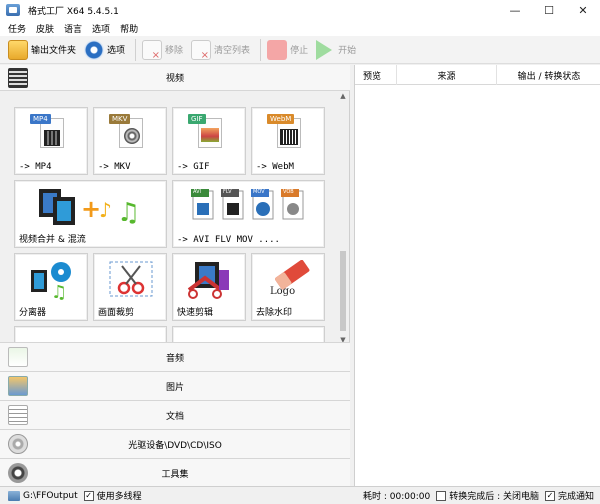 This screenshot has width=600, height=504. What do you see at coordinates (18, 473) in the screenshot?
I see `tools-icon` at bounding box center [18, 473].